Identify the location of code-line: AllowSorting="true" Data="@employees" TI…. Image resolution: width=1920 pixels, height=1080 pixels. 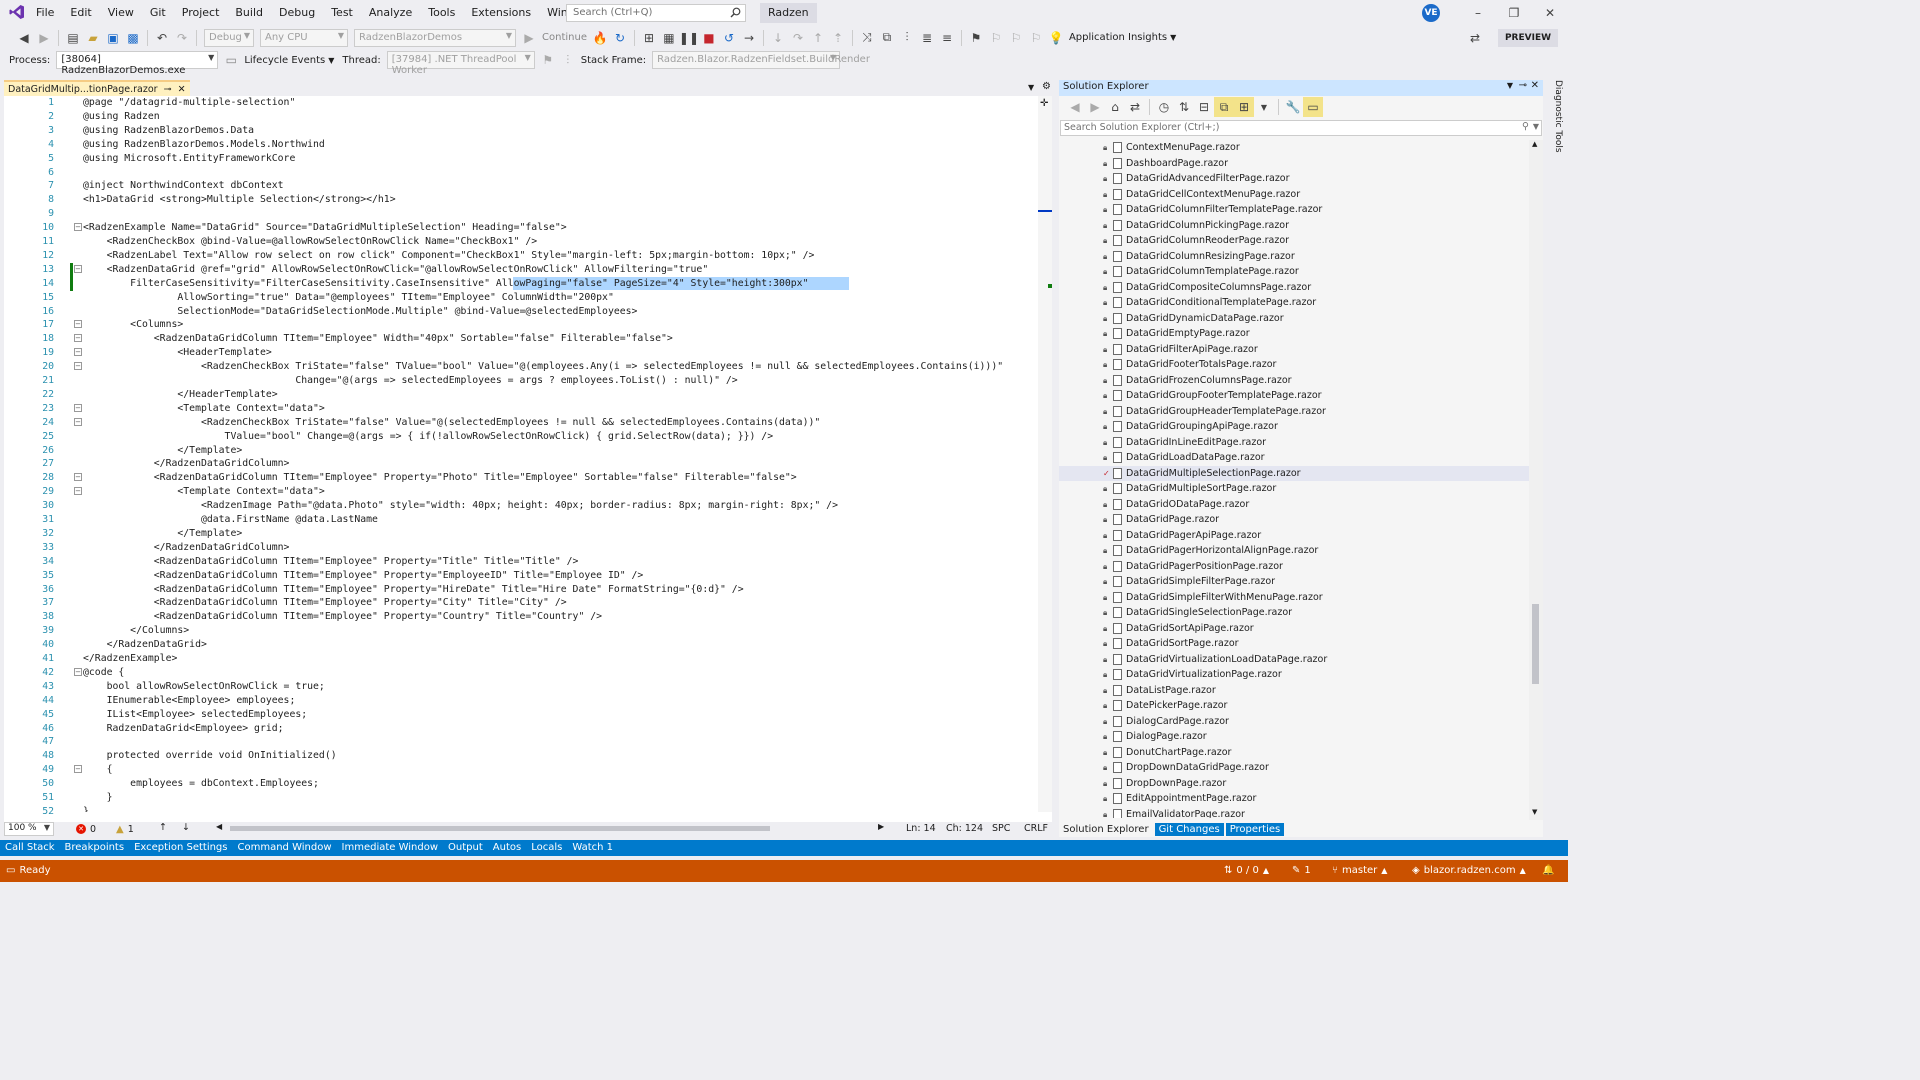
(348, 298).